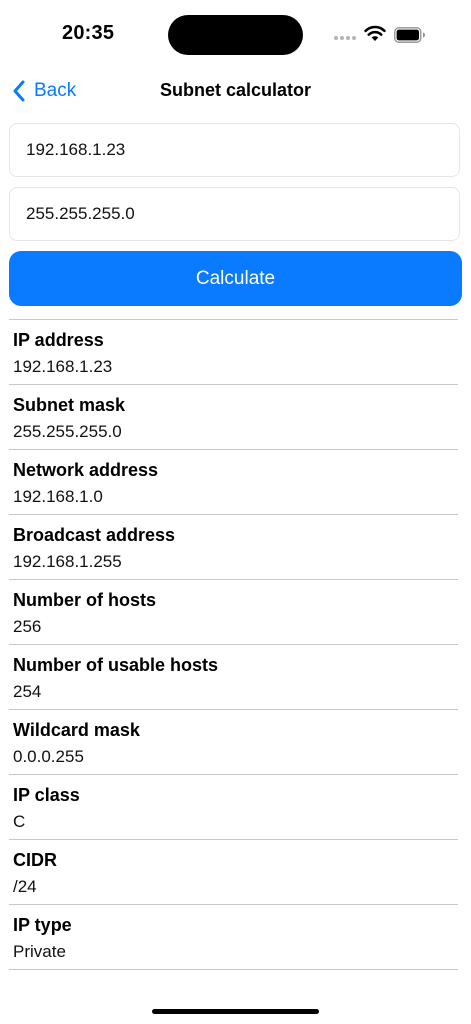 The width and height of the screenshot is (471, 1024). What do you see at coordinates (48, 756) in the screenshot?
I see `result-value: 0.0.0.255` at bounding box center [48, 756].